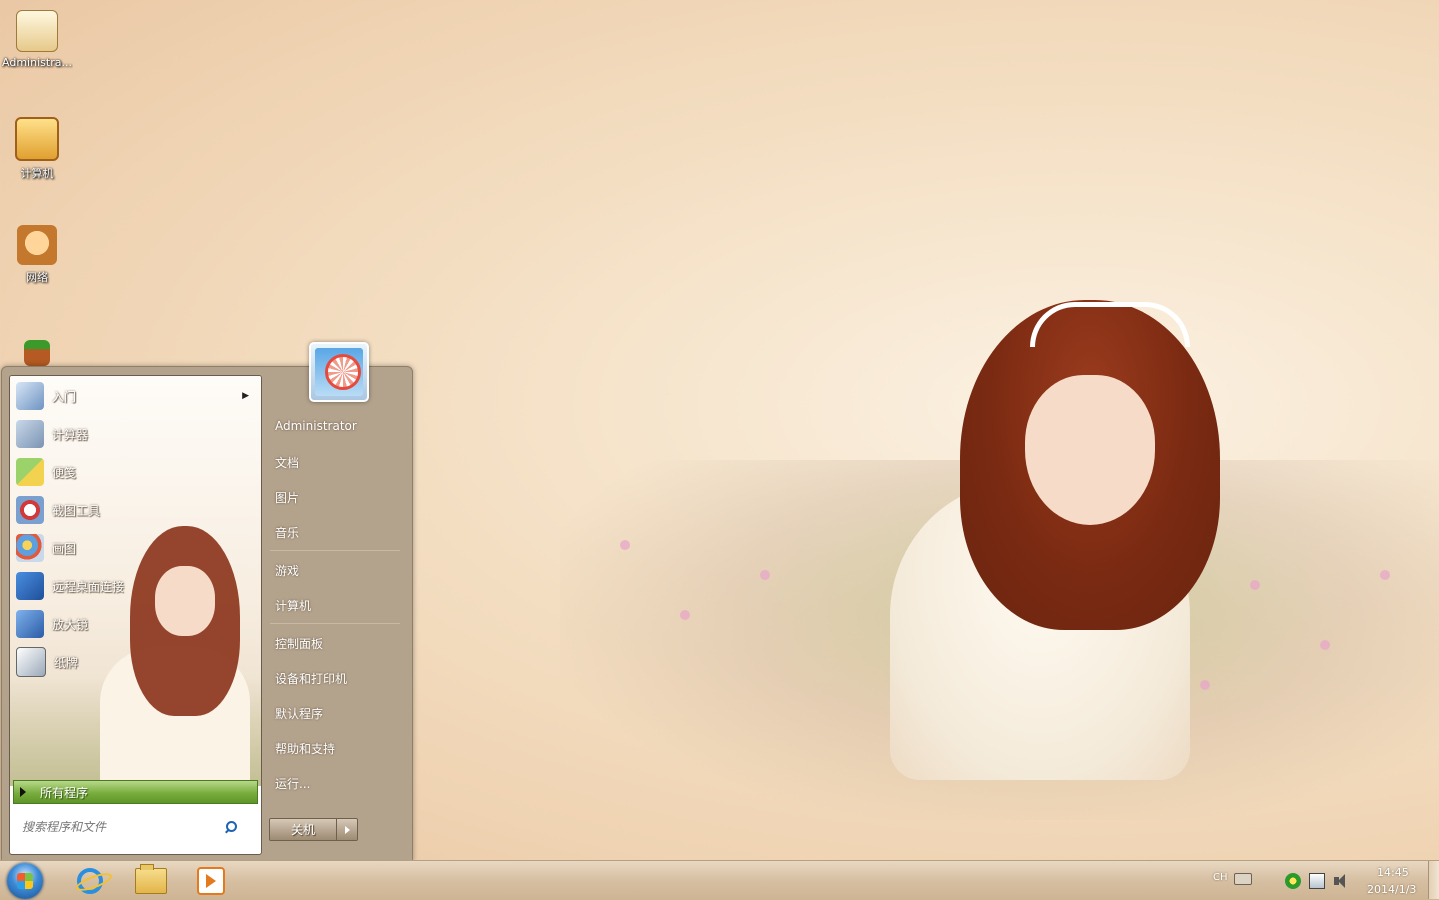 The width and height of the screenshot is (1439, 900). Describe the element at coordinates (245, 396) in the screenshot. I see `submenu-arrow-icon: ▶` at that location.